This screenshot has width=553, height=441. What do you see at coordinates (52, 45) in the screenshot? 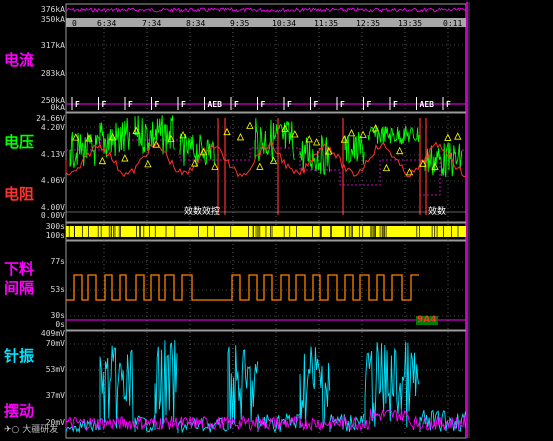
I see `current-tick: 317kA` at bounding box center [52, 45].